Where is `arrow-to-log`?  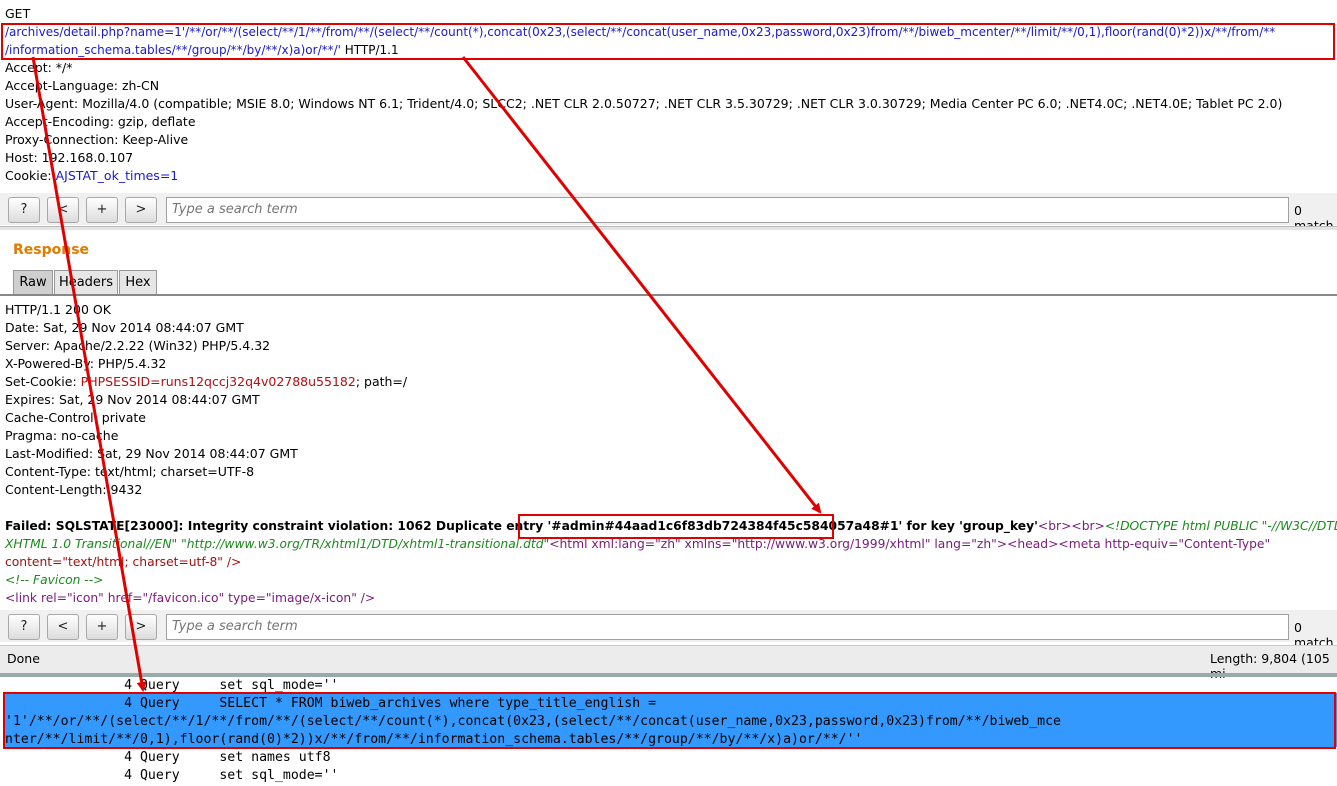
arrow-to-log is located at coordinates (89, 374).